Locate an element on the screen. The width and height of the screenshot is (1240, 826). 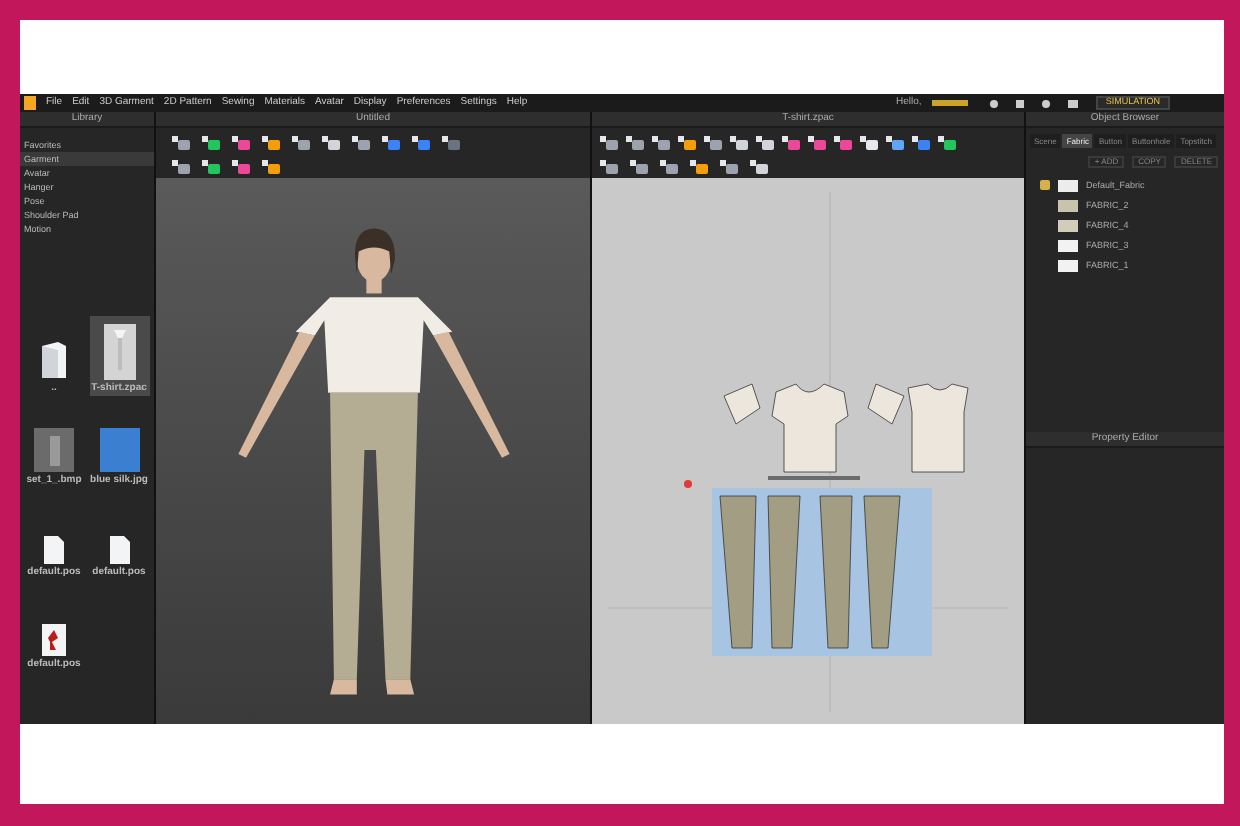
folder-icon is located at coordinates (54, 360).